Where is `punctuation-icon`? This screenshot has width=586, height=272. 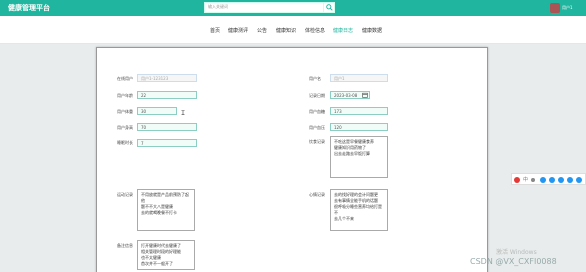 punctuation-icon is located at coordinates (533, 180).